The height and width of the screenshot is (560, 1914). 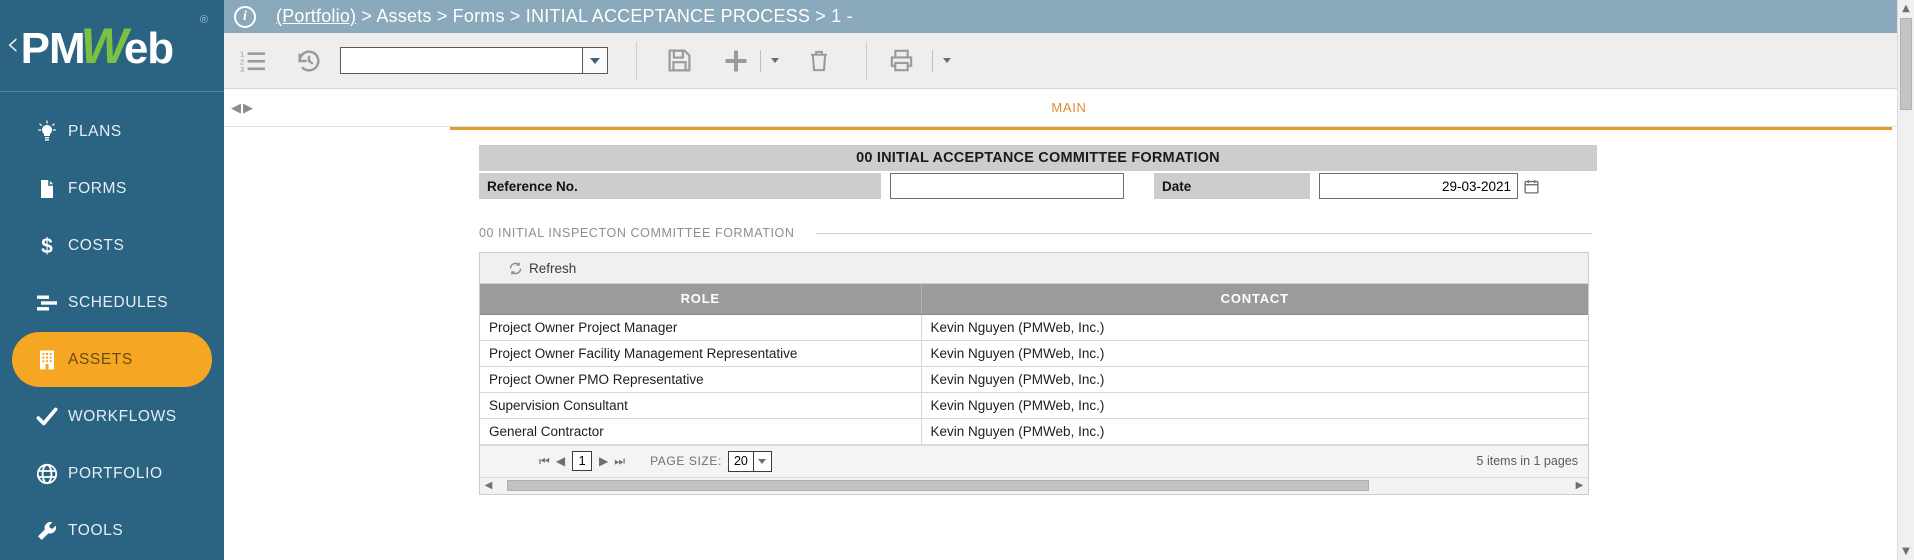 What do you see at coordinates (1204, 233) in the screenshot?
I see `grid-title-divider` at bounding box center [1204, 233].